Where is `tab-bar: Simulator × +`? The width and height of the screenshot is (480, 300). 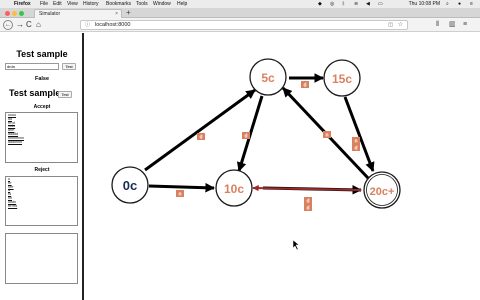 tab-bar: Simulator × + is located at coordinates (240, 13).